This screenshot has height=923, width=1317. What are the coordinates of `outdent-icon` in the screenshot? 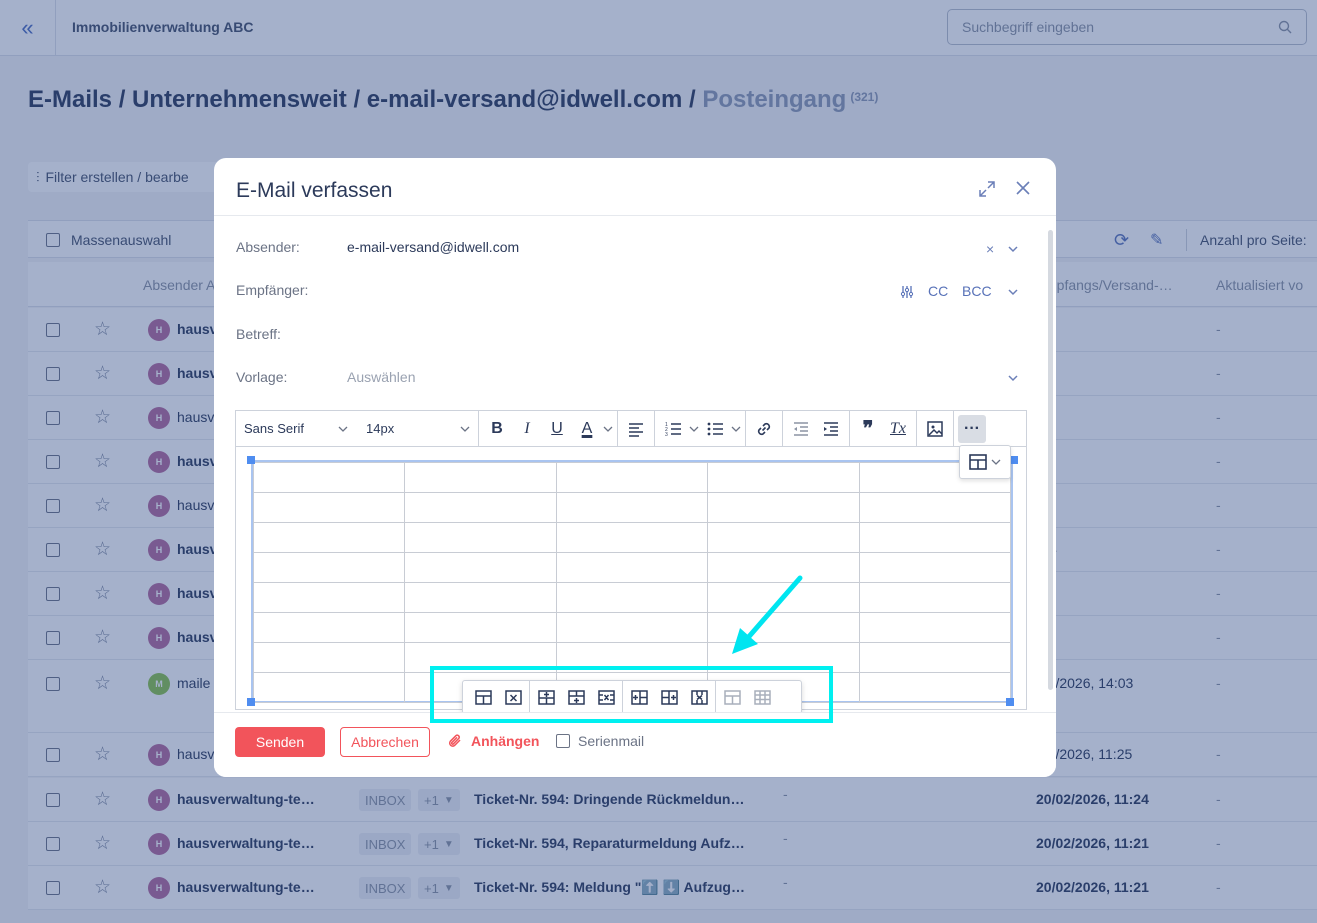 It's located at (801, 428).